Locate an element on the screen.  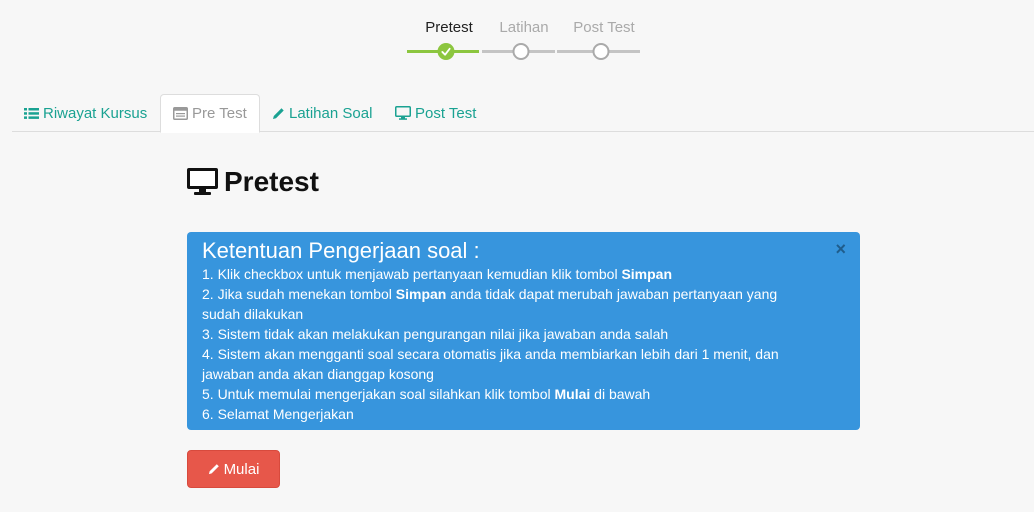
tab-post-test: Post Test is located at coordinates (435, 113).